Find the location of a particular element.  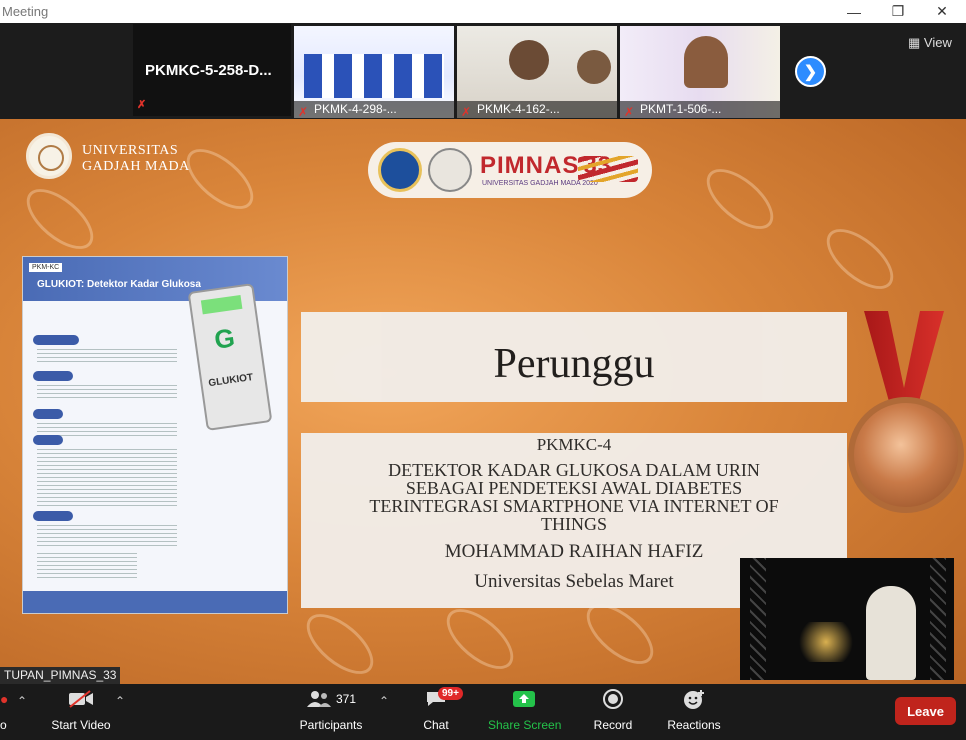

record-button: Record is located at coordinates (613, 712).